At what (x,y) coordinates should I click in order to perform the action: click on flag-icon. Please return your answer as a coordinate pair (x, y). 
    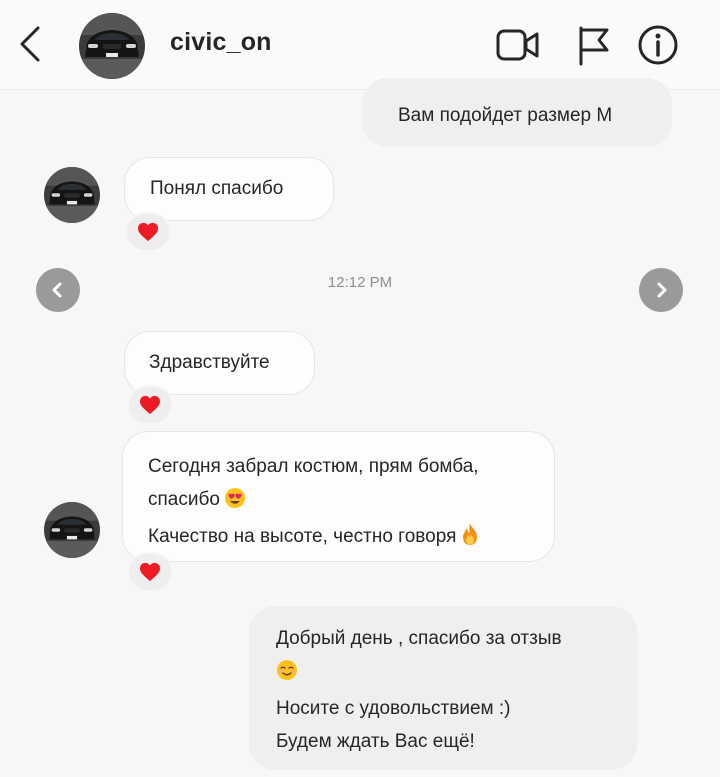
    Looking at the image, I should click on (594, 46).